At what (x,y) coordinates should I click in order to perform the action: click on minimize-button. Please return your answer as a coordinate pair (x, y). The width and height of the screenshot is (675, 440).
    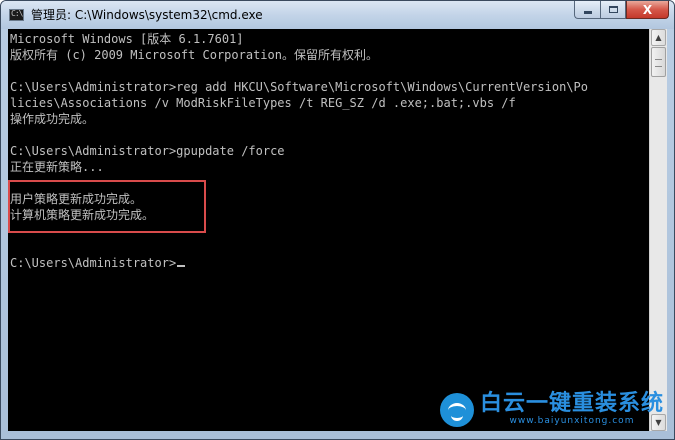
    Looking at the image, I should click on (587, 10).